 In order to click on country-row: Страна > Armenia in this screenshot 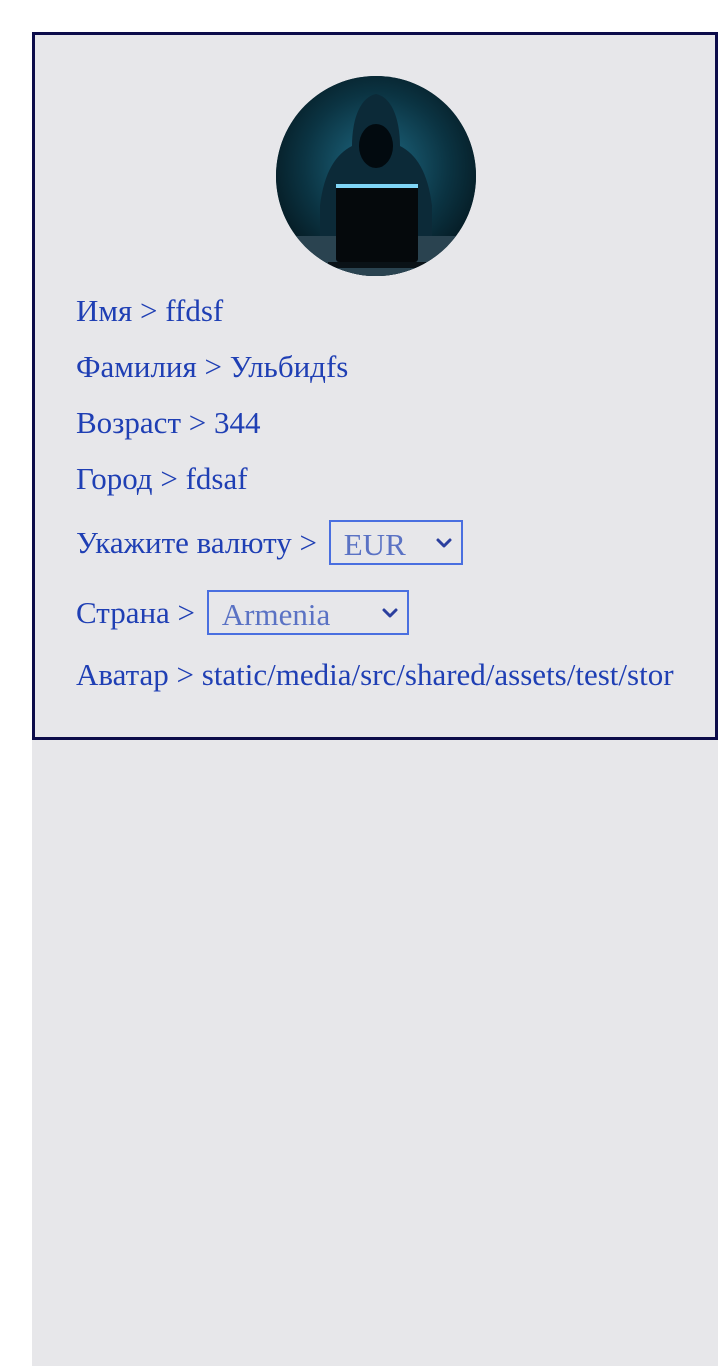, I will do `click(242, 613)`.